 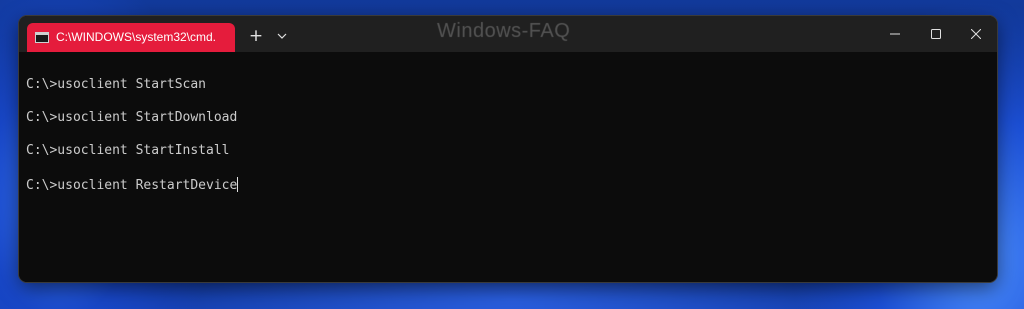 I want to click on minimize-icon, so click(x=895, y=34).